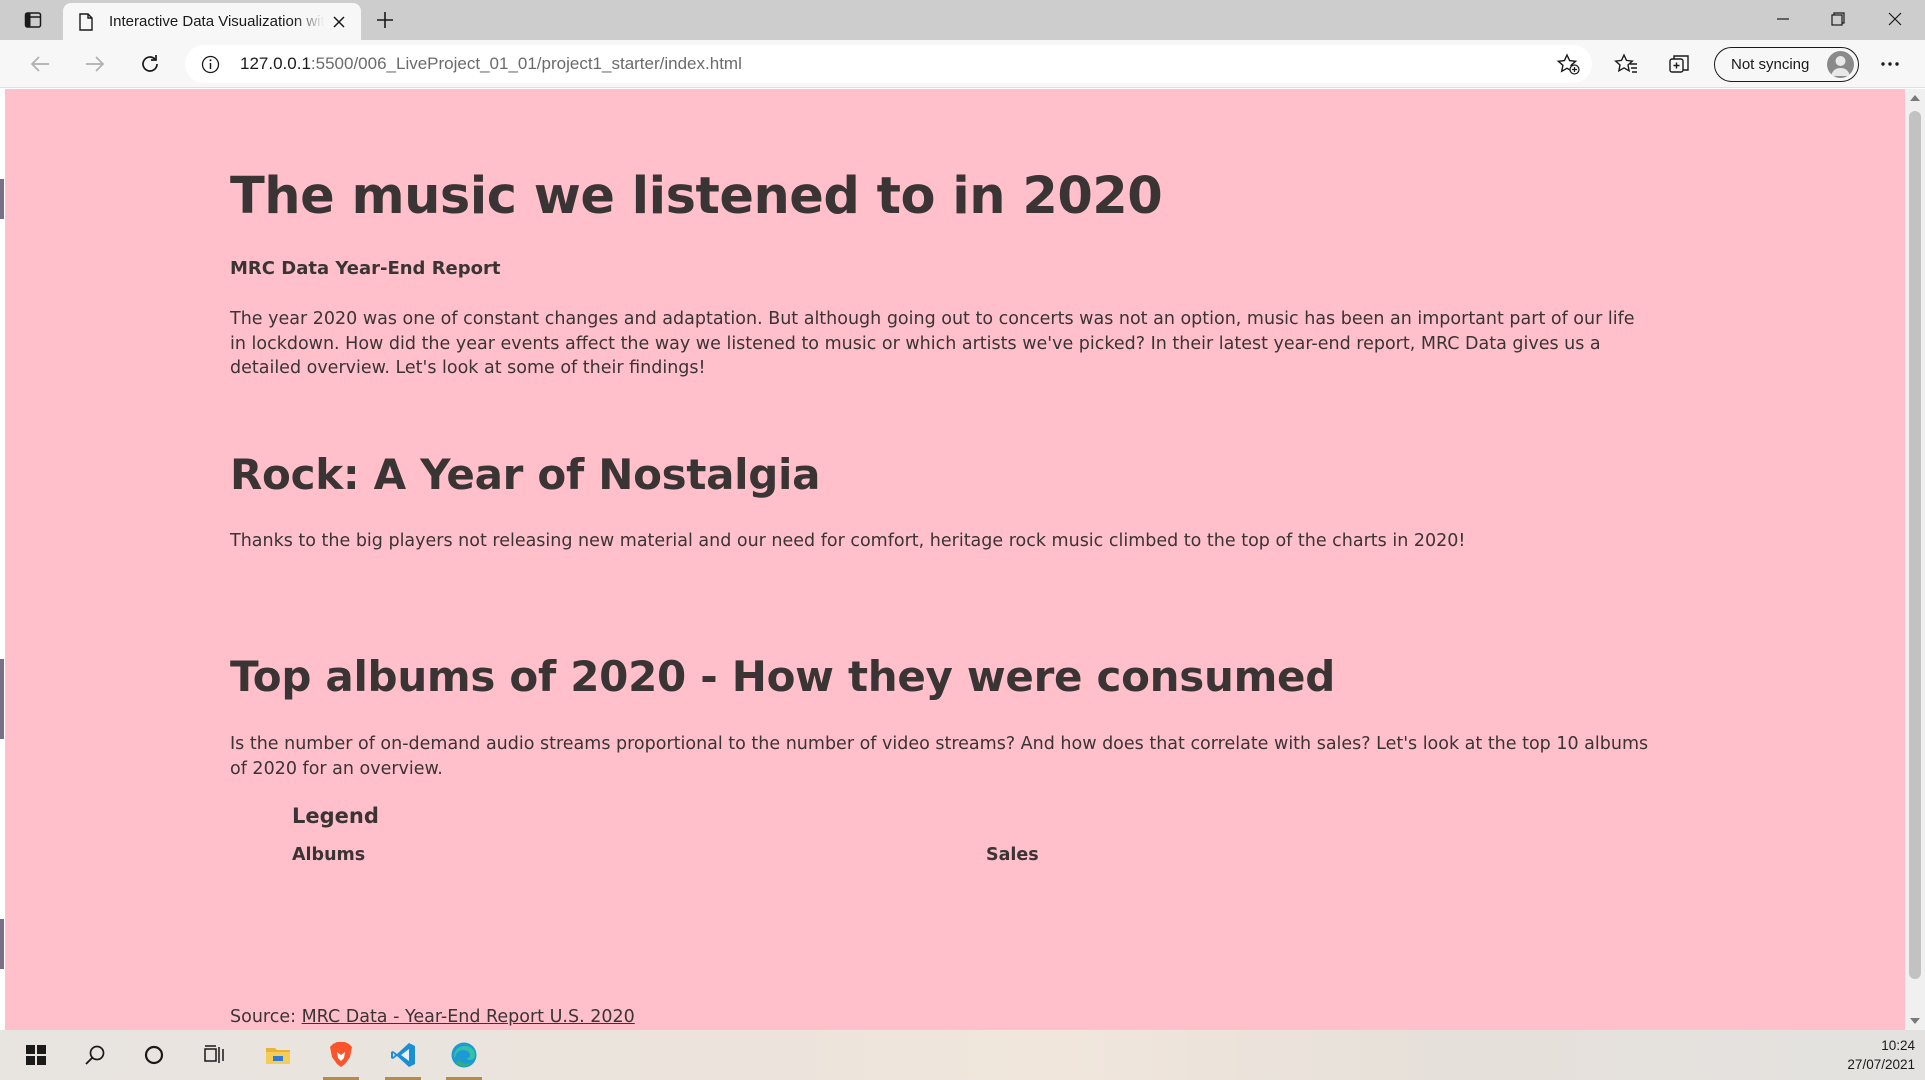 The width and height of the screenshot is (1925, 1080). What do you see at coordinates (86, 24) in the screenshot?
I see `document-icon` at bounding box center [86, 24].